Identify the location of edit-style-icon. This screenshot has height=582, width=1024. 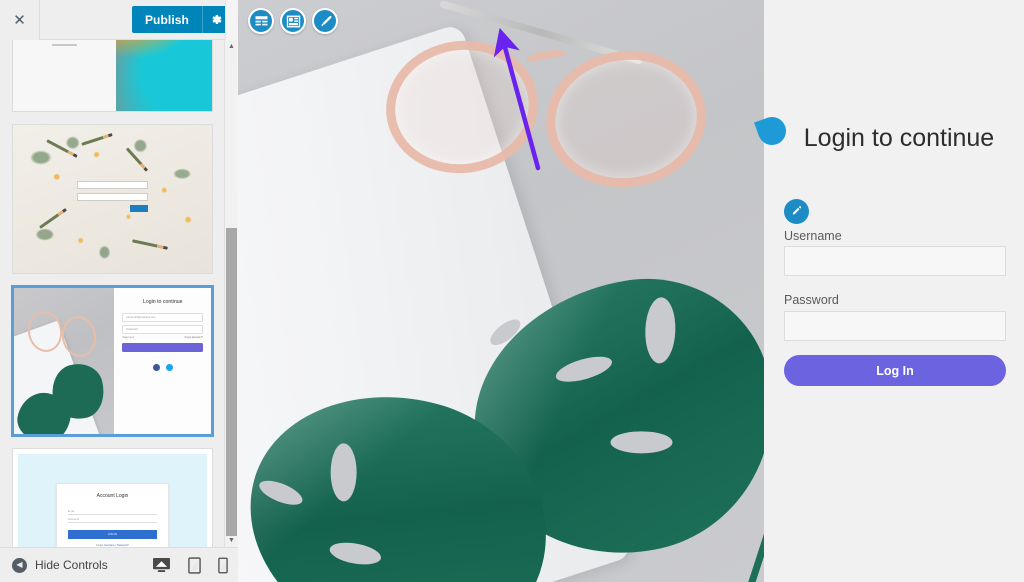
(325, 21).